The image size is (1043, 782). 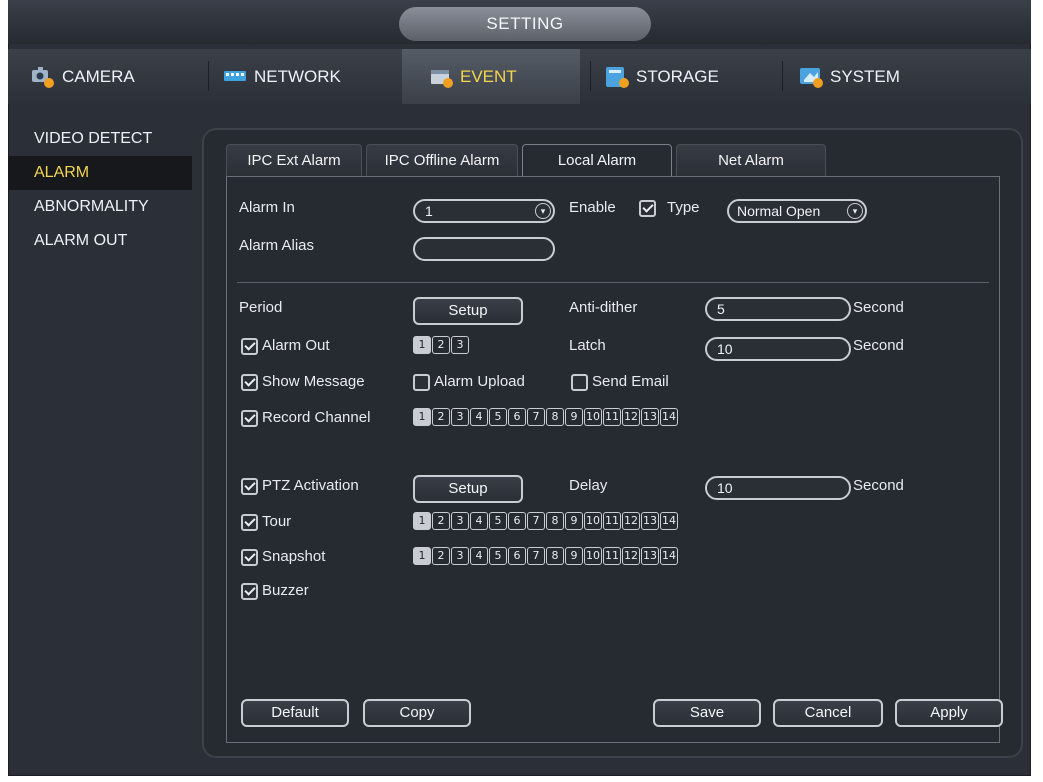 I want to click on tour-channel-button: 2, so click(x=441, y=521).